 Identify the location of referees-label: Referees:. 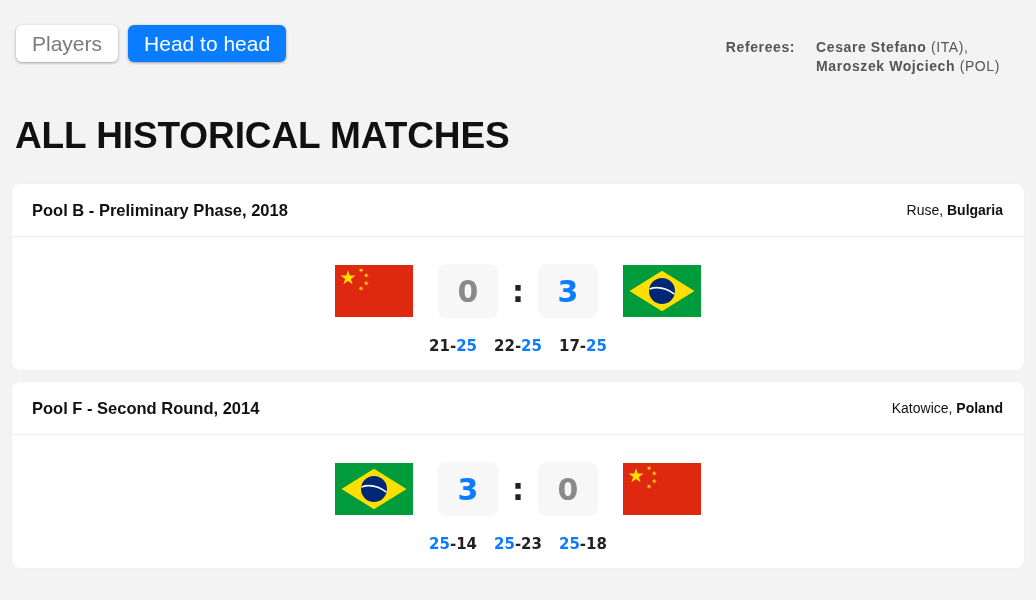
(760, 47).